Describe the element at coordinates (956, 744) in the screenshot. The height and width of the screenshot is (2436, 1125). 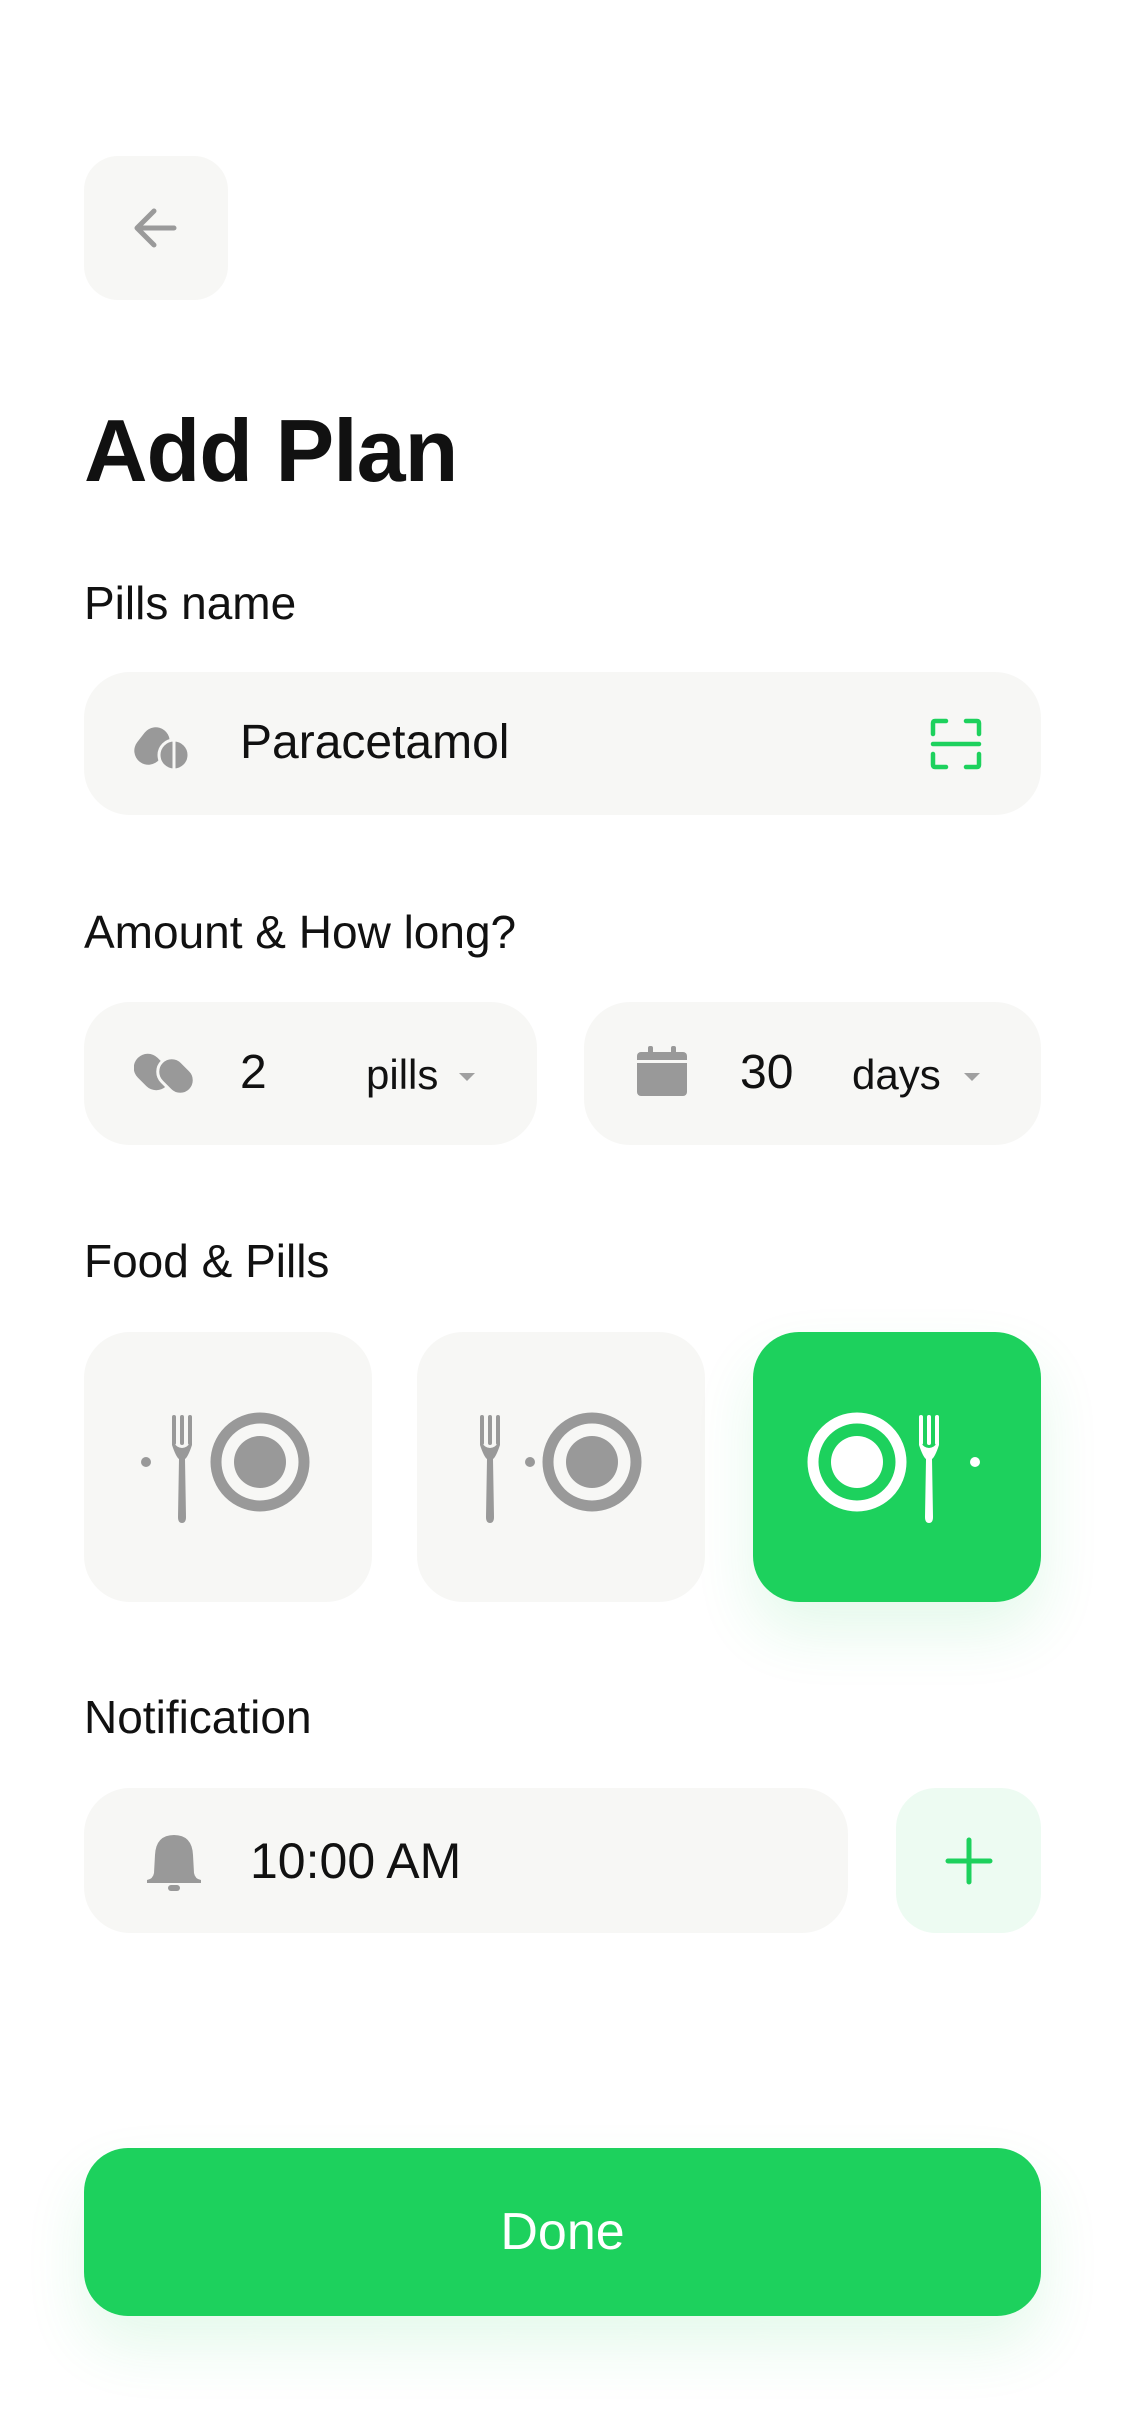
I see `scan-icon` at that location.